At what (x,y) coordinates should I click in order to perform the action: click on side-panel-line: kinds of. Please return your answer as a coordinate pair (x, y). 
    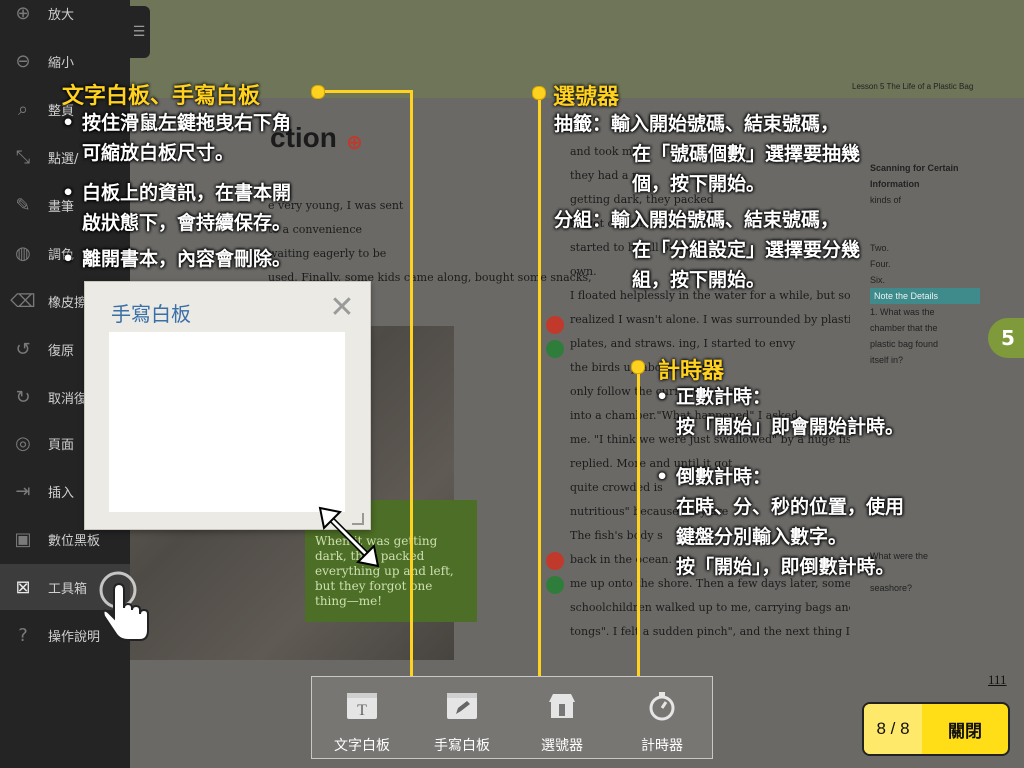
    Looking at the image, I should click on (886, 200).